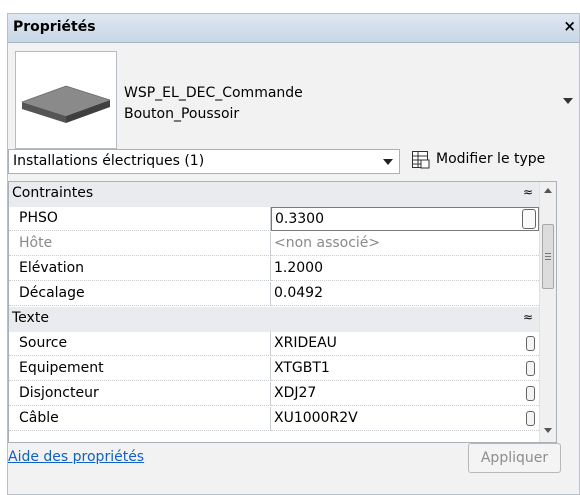 The width and height of the screenshot is (580, 495). What do you see at coordinates (182, 114) in the screenshot?
I see `type-variant: Bouton_Poussoir` at bounding box center [182, 114].